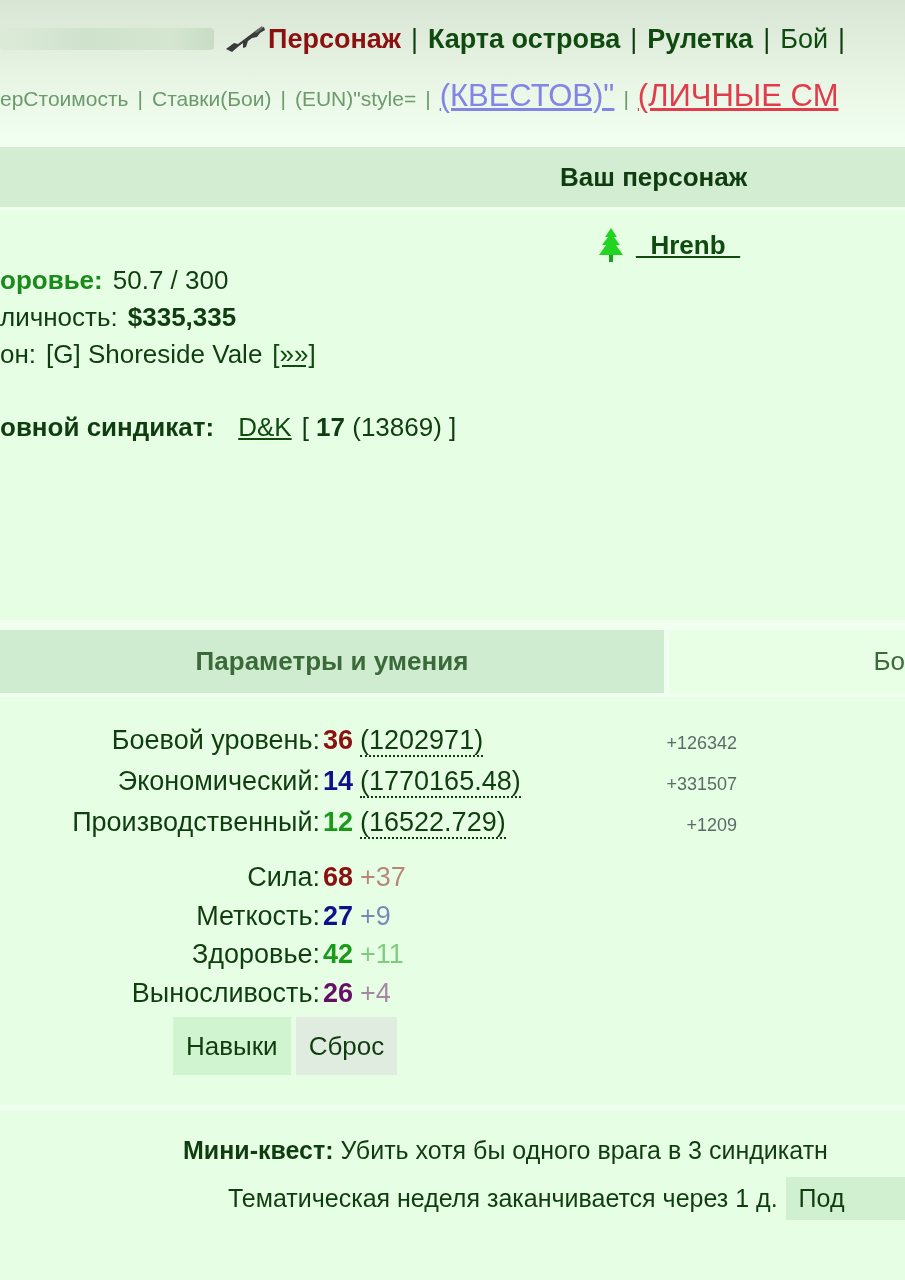  I want to click on health-value: 50.7 / 300, so click(170, 280).